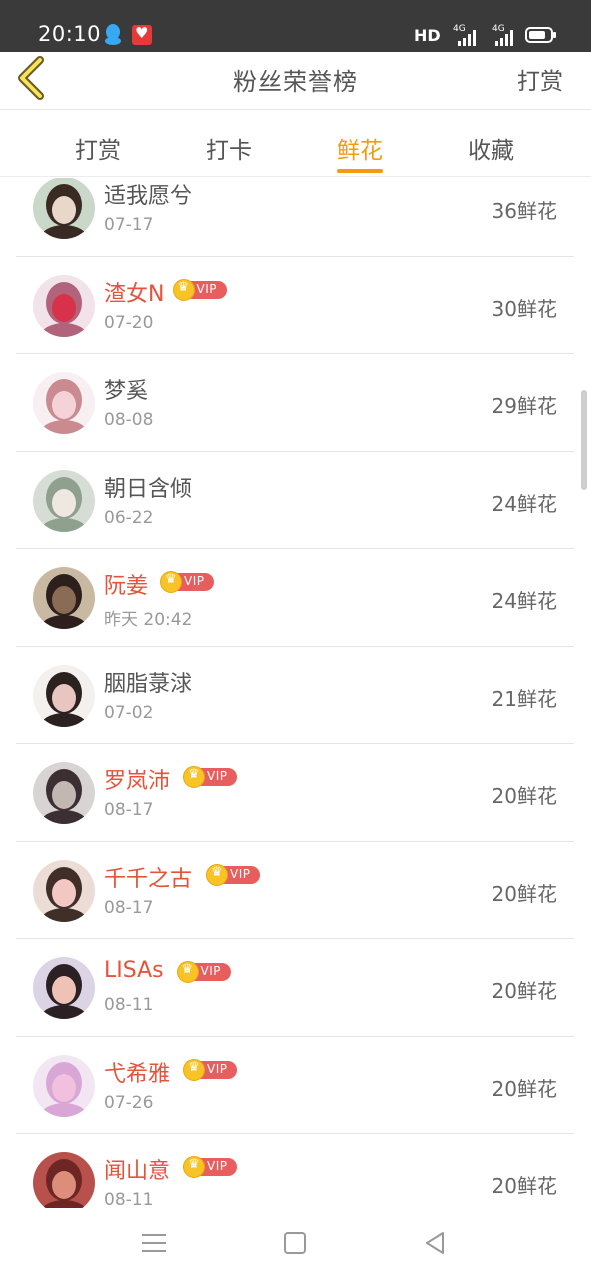  What do you see at coordinates (137, 779) in the screenshot?
I see `user-name: 罗岚沛` at bounding box center [137, 779].